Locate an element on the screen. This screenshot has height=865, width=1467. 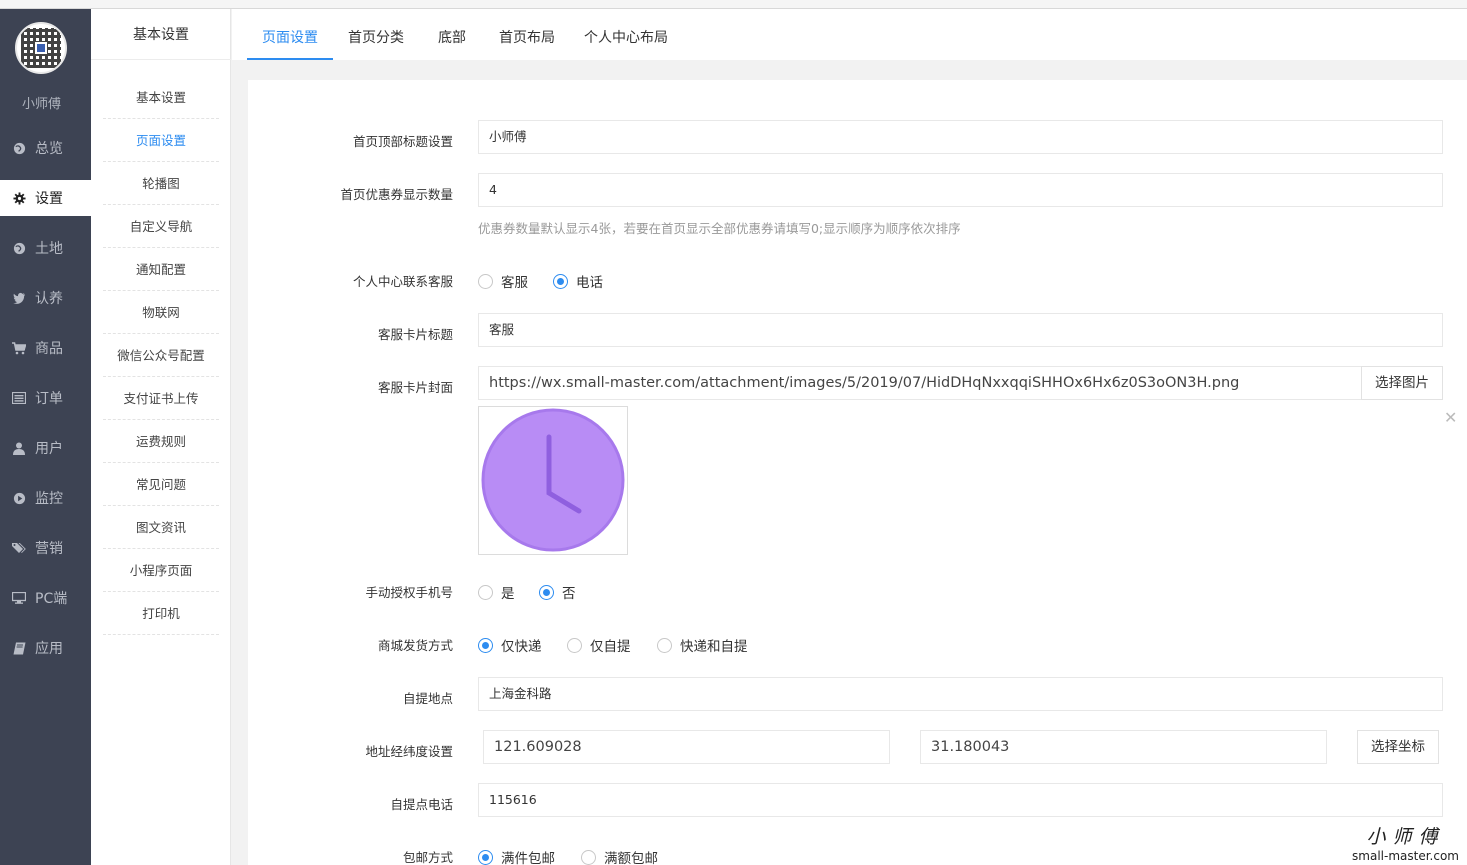
submenu-item-articles: 图文资讯 is located at coordinates (161, 527).